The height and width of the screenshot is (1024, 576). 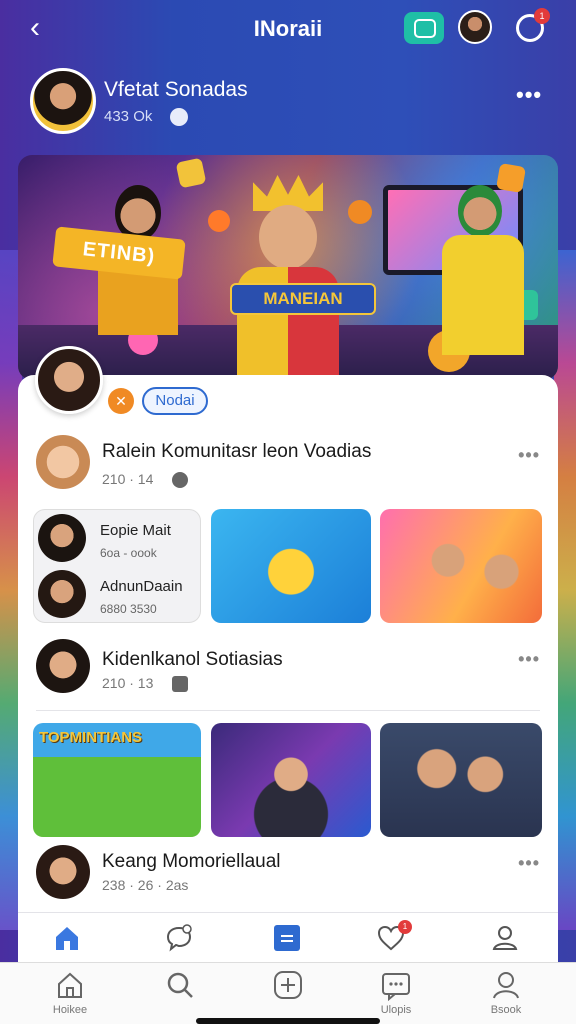 What do you see at coordinates (63, 101) in the screenshot?
I see `profile-avatar` at bounding box center [63, 101].